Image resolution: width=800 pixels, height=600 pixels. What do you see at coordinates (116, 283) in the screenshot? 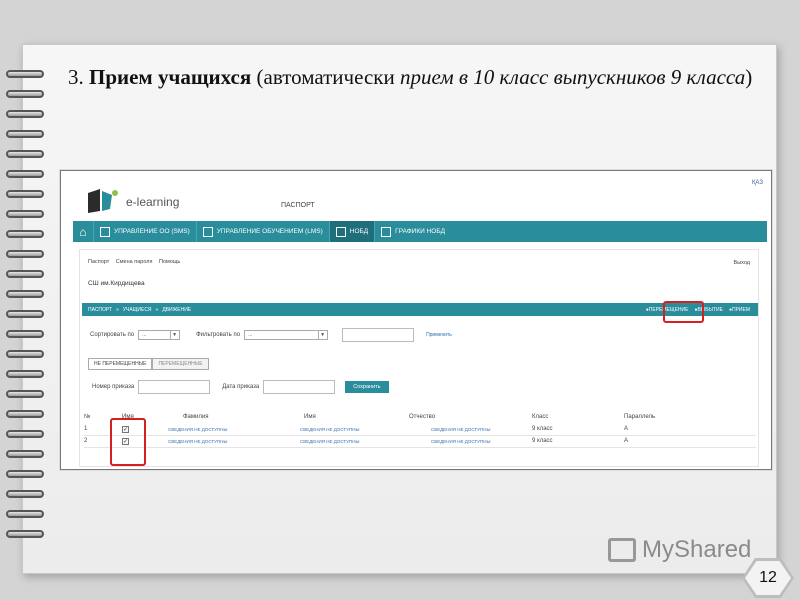
I see `school-name: СШ им.Кирдищева` at bounding box center [116, 283].